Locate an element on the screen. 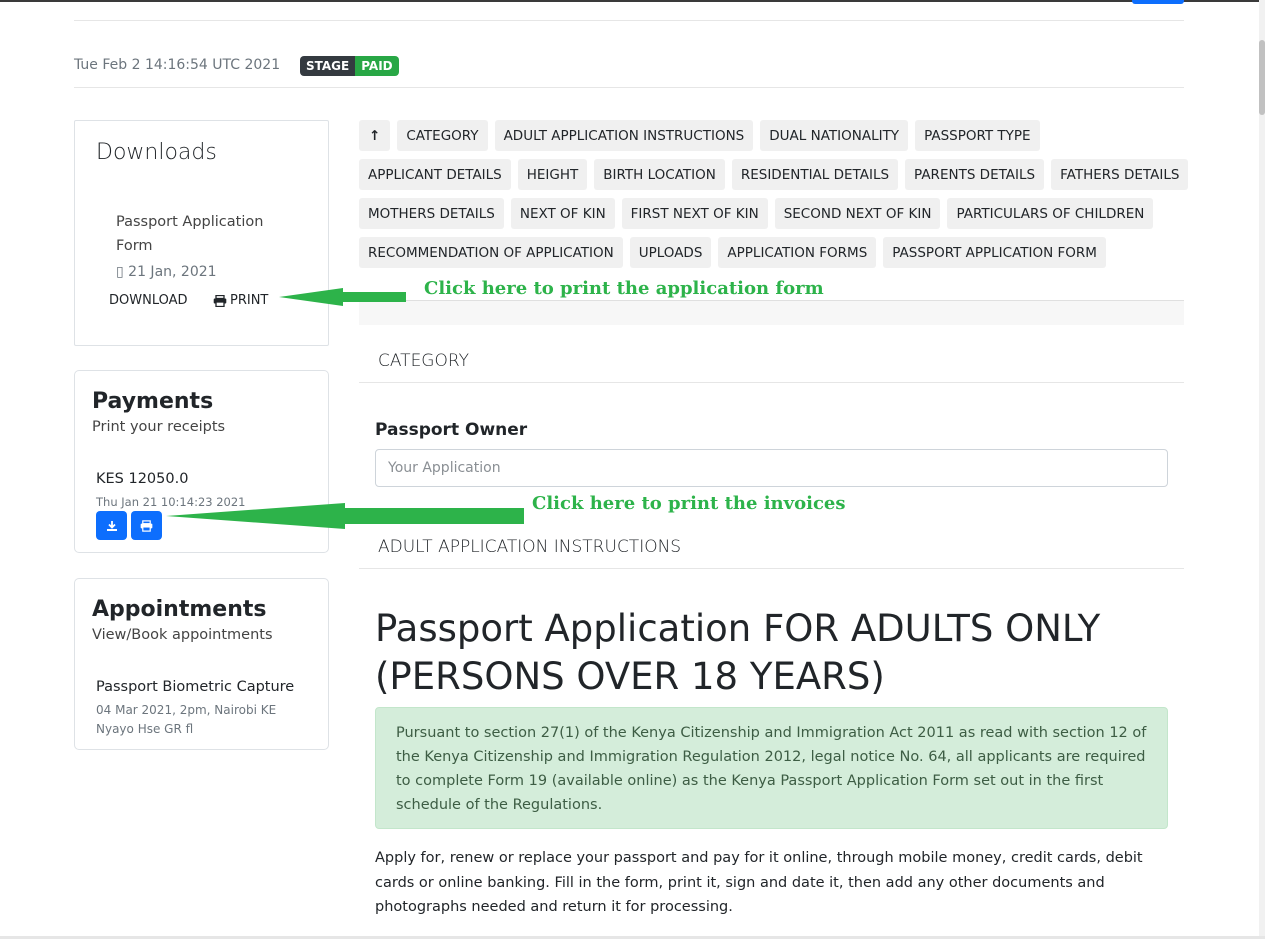 Image resolution: width=1265 pixels, height=939 pixels. annotation-arrows is located at coordinates (345, 408).